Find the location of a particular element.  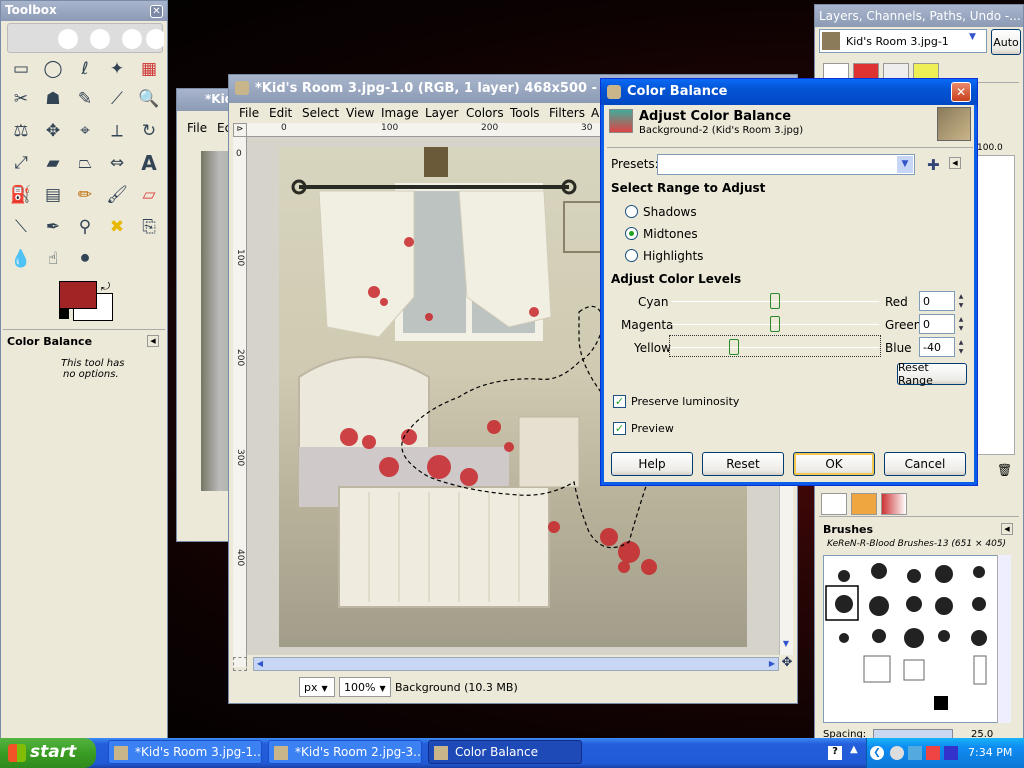

background-menu-file: File is located at coordinates (197, 128).